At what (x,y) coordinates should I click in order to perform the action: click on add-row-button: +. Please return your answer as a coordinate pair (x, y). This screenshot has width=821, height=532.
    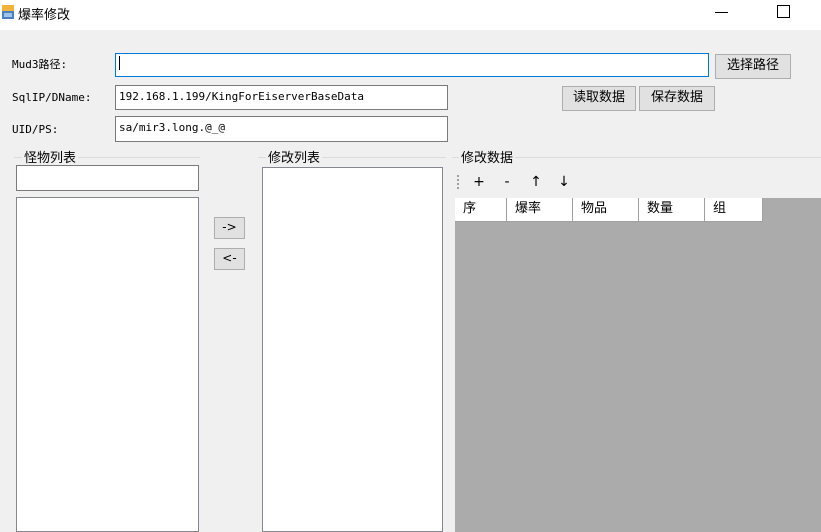
    Looking at the image, I should click on (479, 182).